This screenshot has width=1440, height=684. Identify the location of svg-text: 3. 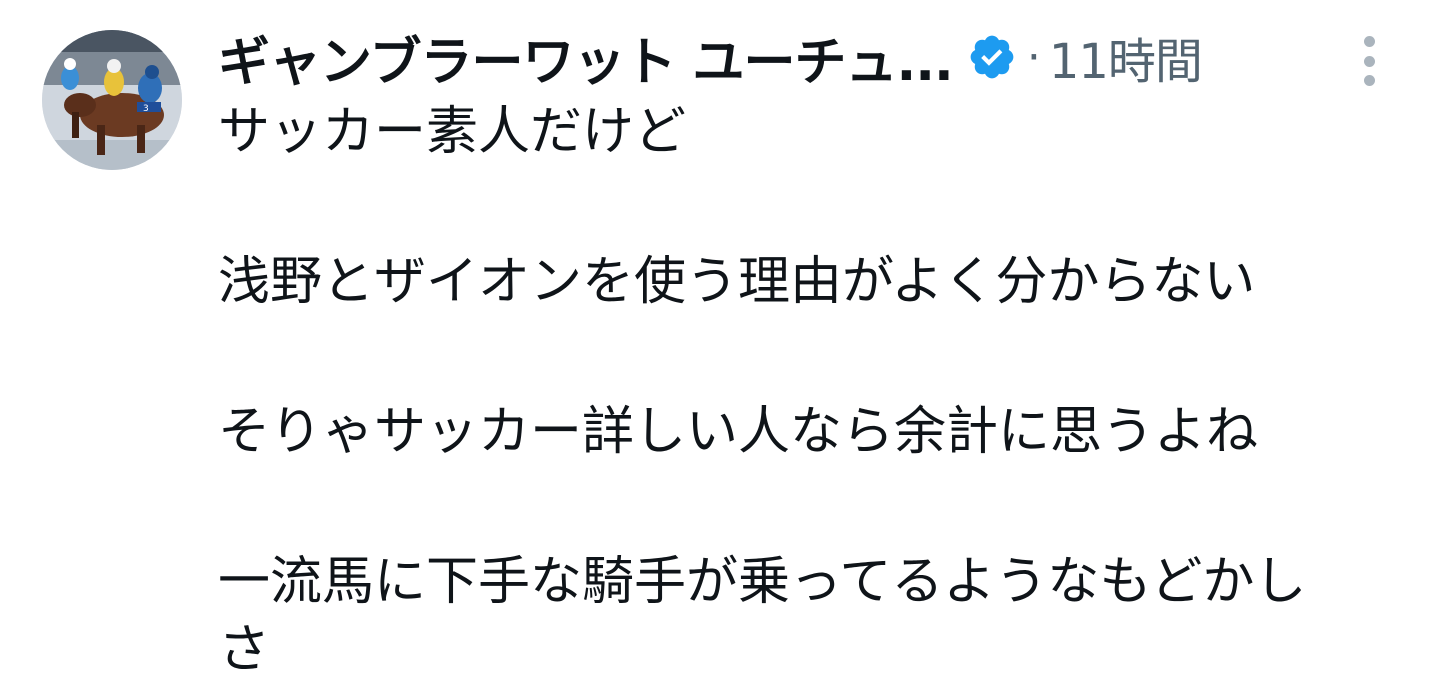
(146, 109).